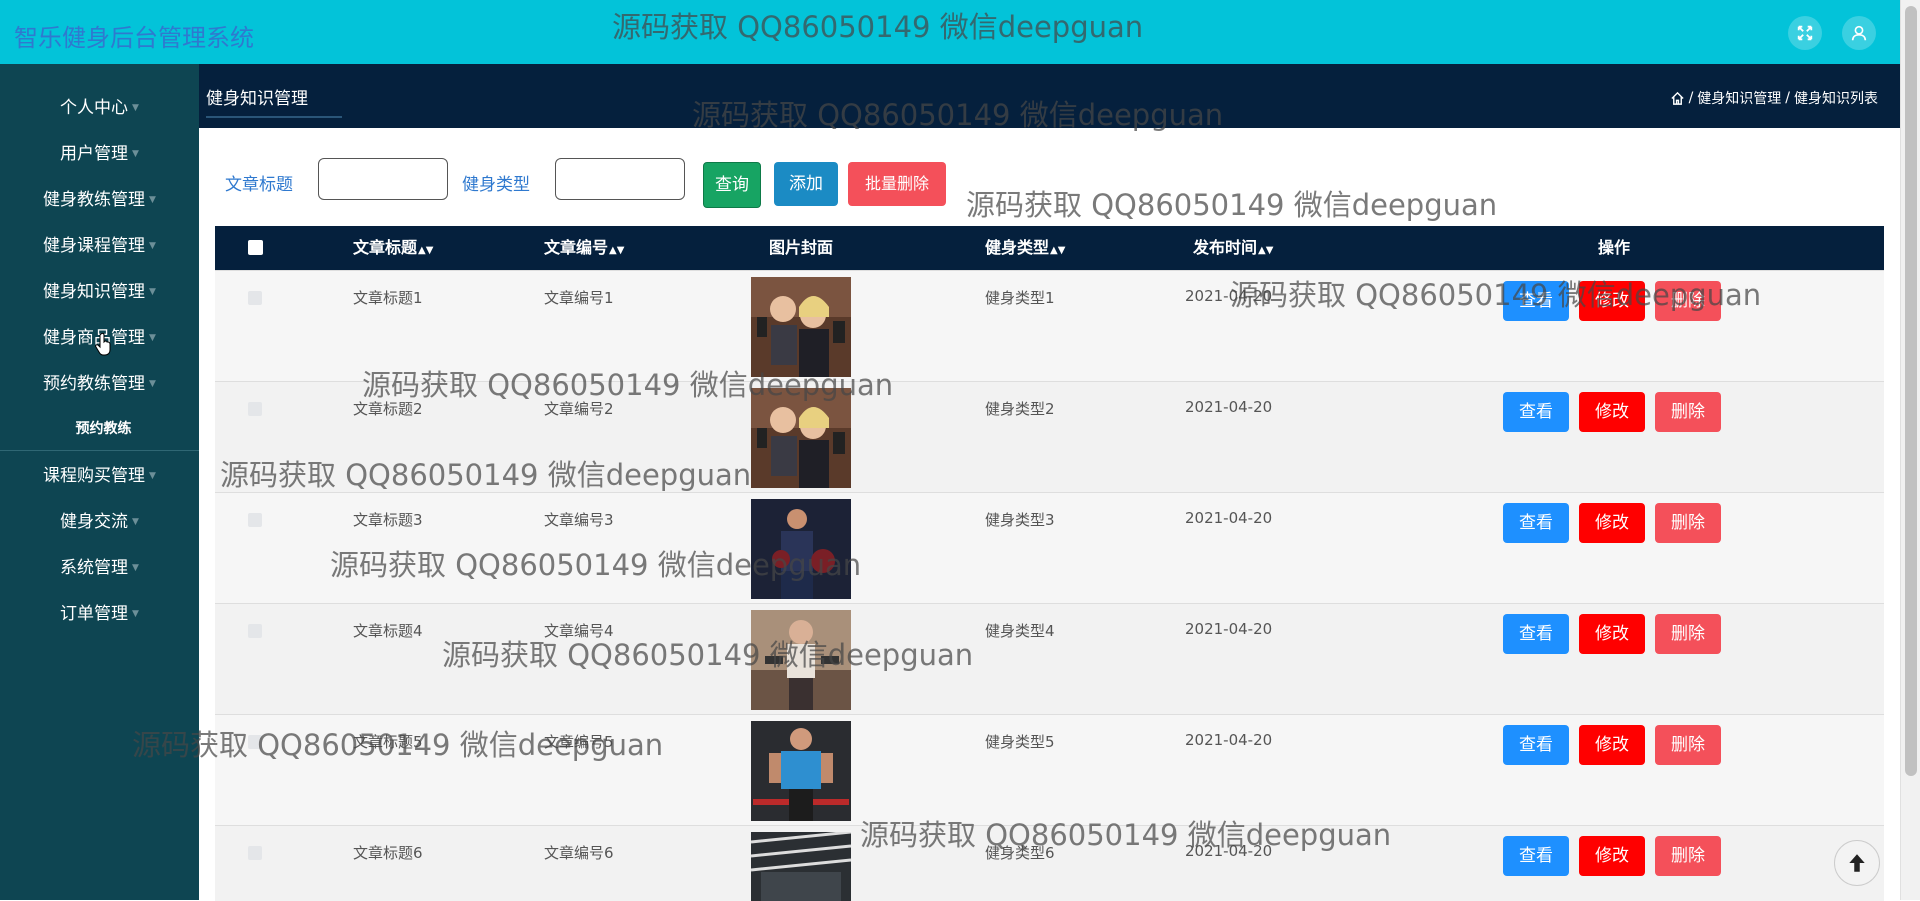 The image size is (1920, 901). Describe the element at coordinates (1020, 742) in the screenshot. I see `cell-type: 健身类型5` at that location.